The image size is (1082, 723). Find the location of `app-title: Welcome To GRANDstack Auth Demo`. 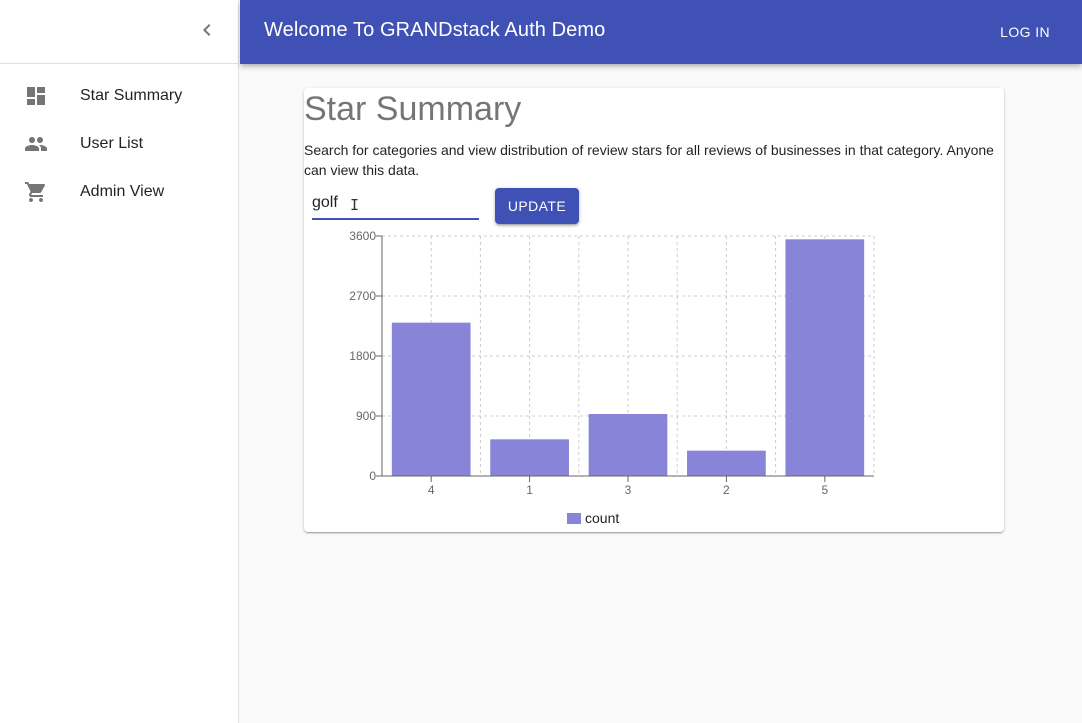

app-title: Welcome To GRANDstack Auth Demo is located at coordinates (435, 30).